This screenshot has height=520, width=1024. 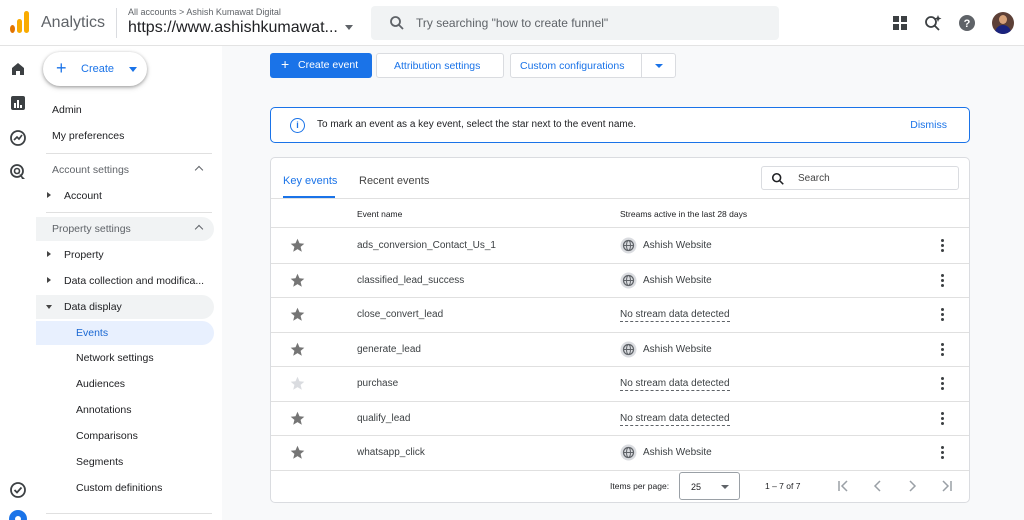 I want to click on dismiss-button: Dismiss, so click(x=928, y=125).